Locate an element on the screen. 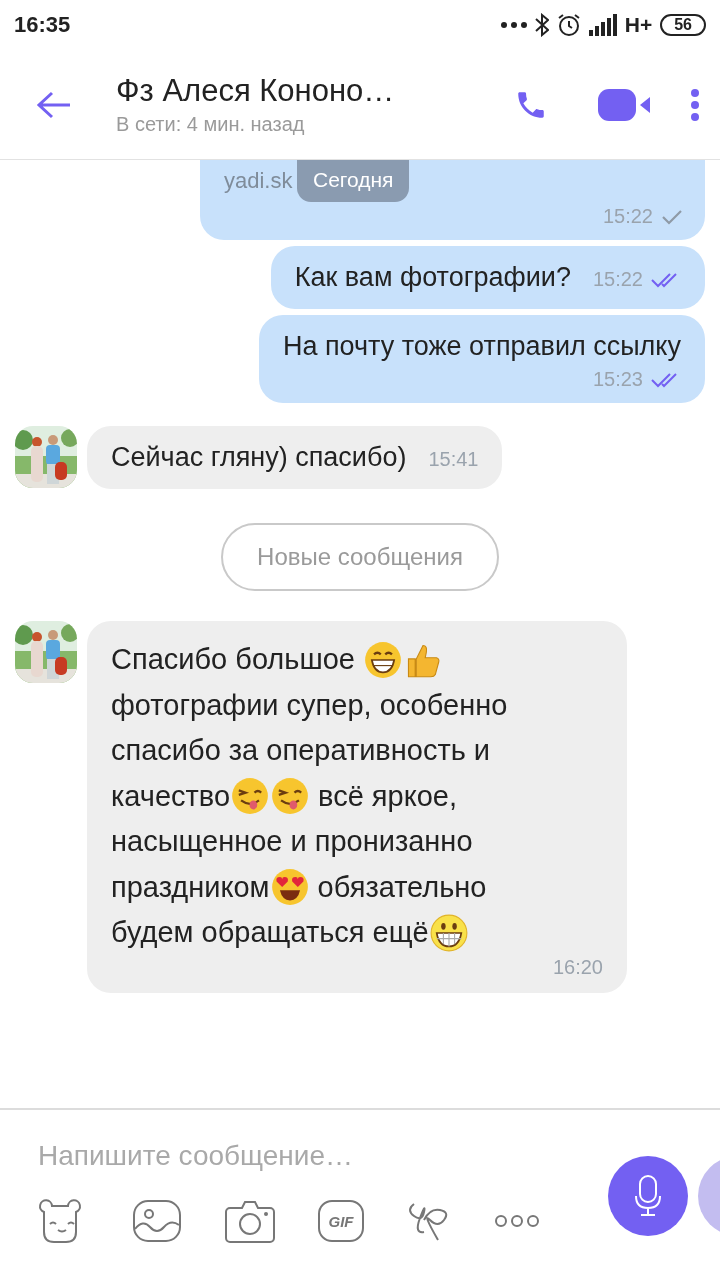 Image resolution: width=720 pixels, height=1280 pixels. message-text: Сейчас гляну) спасибо) is located at coordinates (259, 457).